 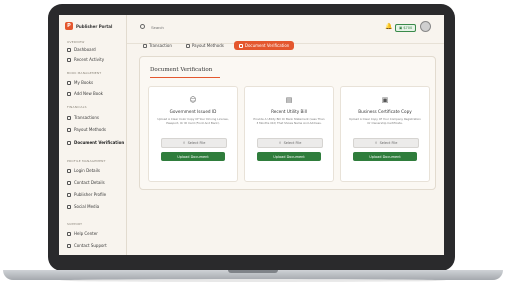 What do you see at coordinates (77, 107) in the screenshot?
I see `section-financials: FINANCIALS` at bounding box center [77, 107].